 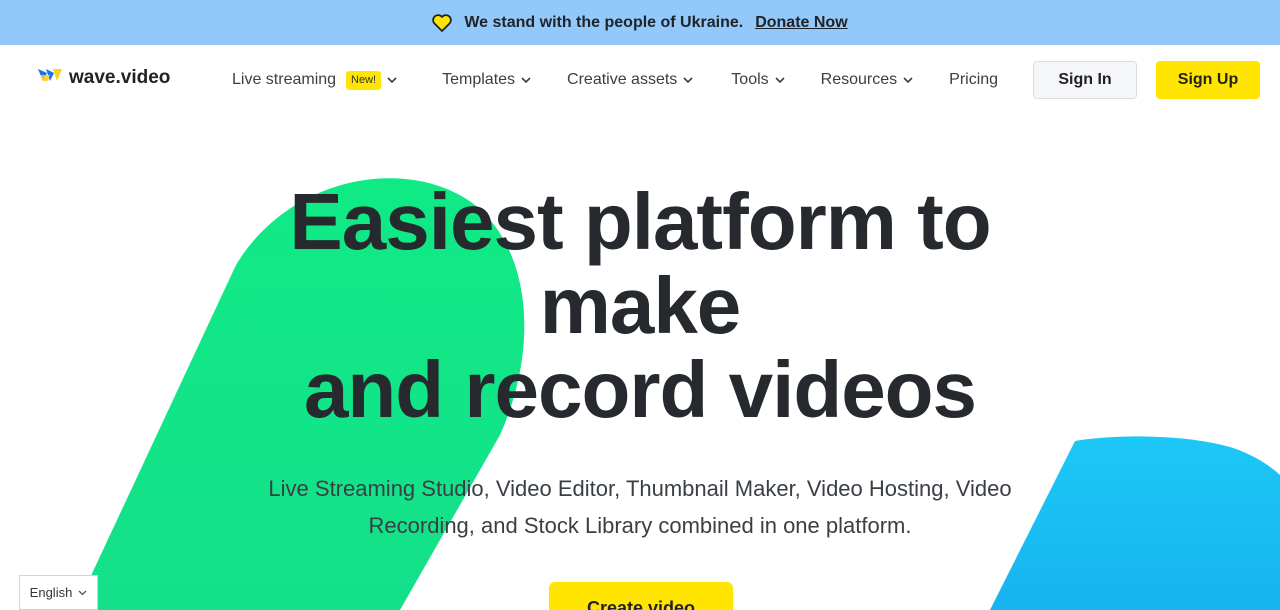 What do you see at coordinates (442, 22) in the screenshot?
I see `heart-icon` at bounding box center [442, 22].